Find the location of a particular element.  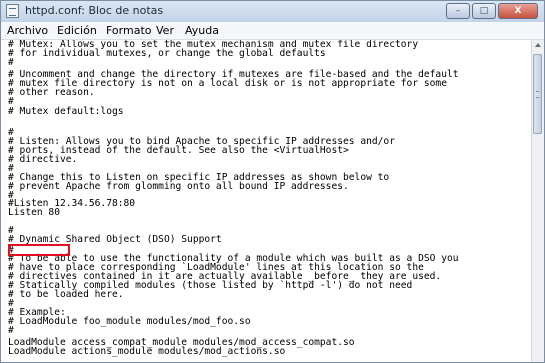

editor-line: # to be loaded here. is located at coordinates (66, 294).